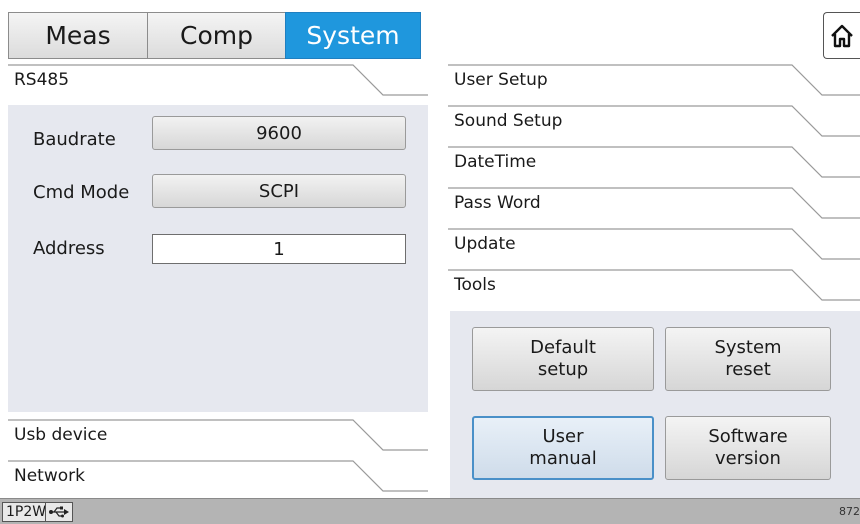 This screenshot has height=524, width=860. What do you see at coordinates (218, 439) in the screenshot?
I see `section-usb-device: Usb device` at bounding box center [218, 439].